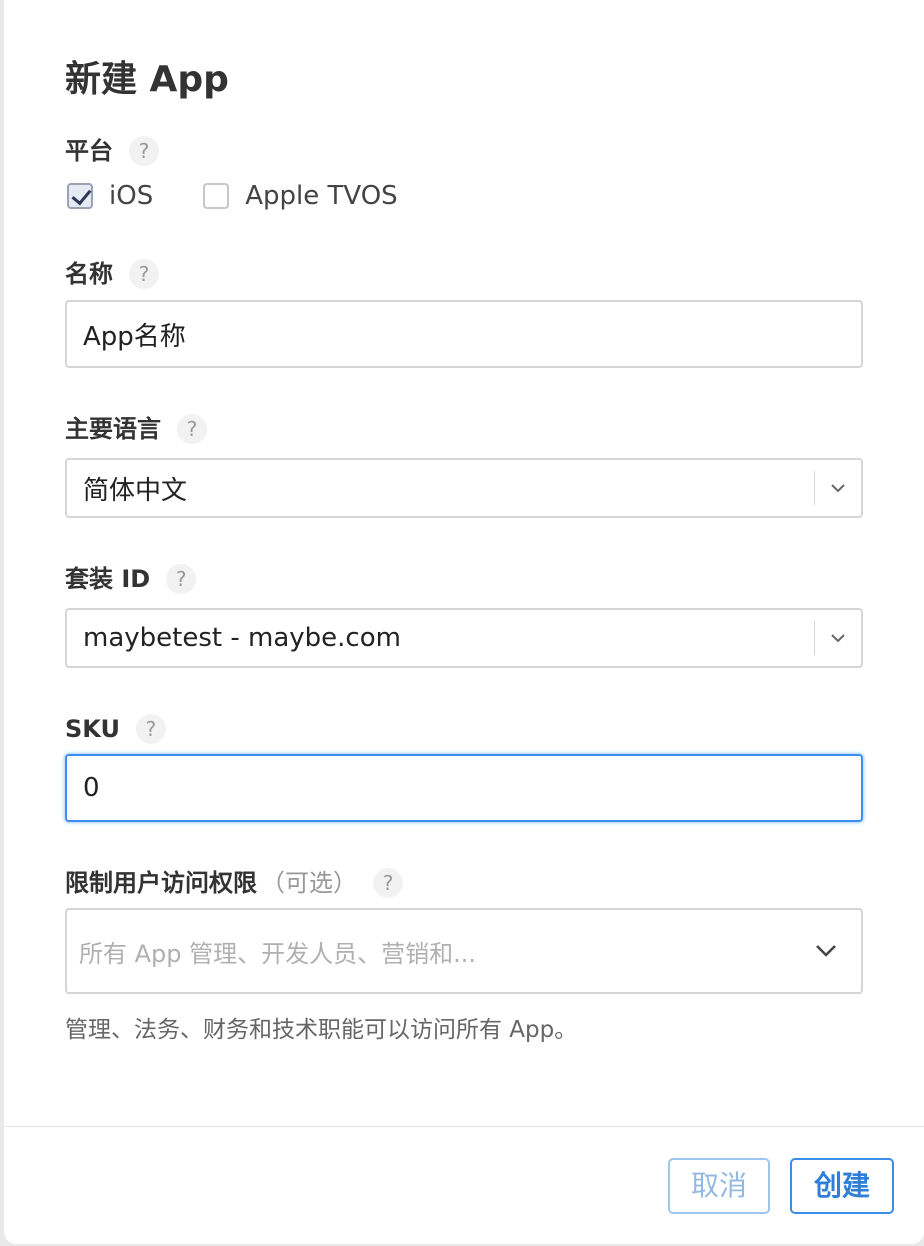  Describe the element at coordinates (388, 883) in the screenshot. I see `user-access-help-icon: ?` at that location.